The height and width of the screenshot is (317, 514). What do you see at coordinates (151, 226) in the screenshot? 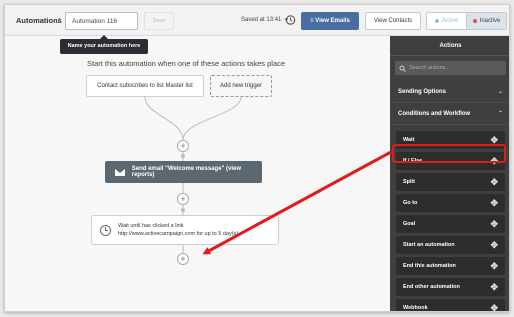
I see `wait-line-1: Wait until has clicked a link` at bounding box center [151, 226].